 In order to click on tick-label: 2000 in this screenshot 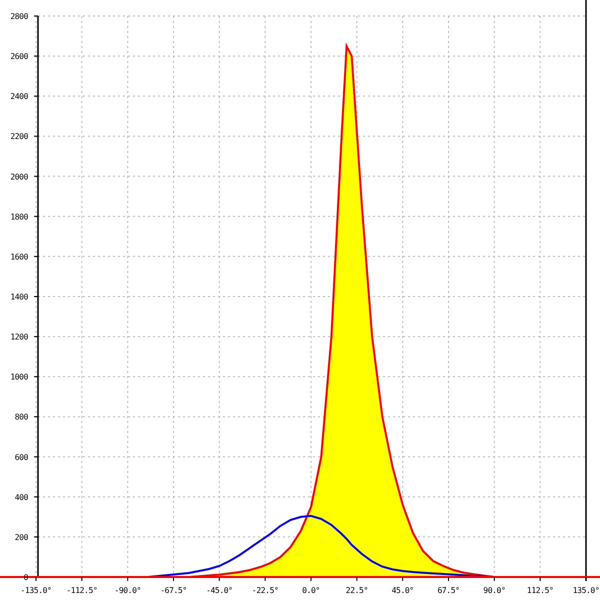, I will do `click(19, 177)`.